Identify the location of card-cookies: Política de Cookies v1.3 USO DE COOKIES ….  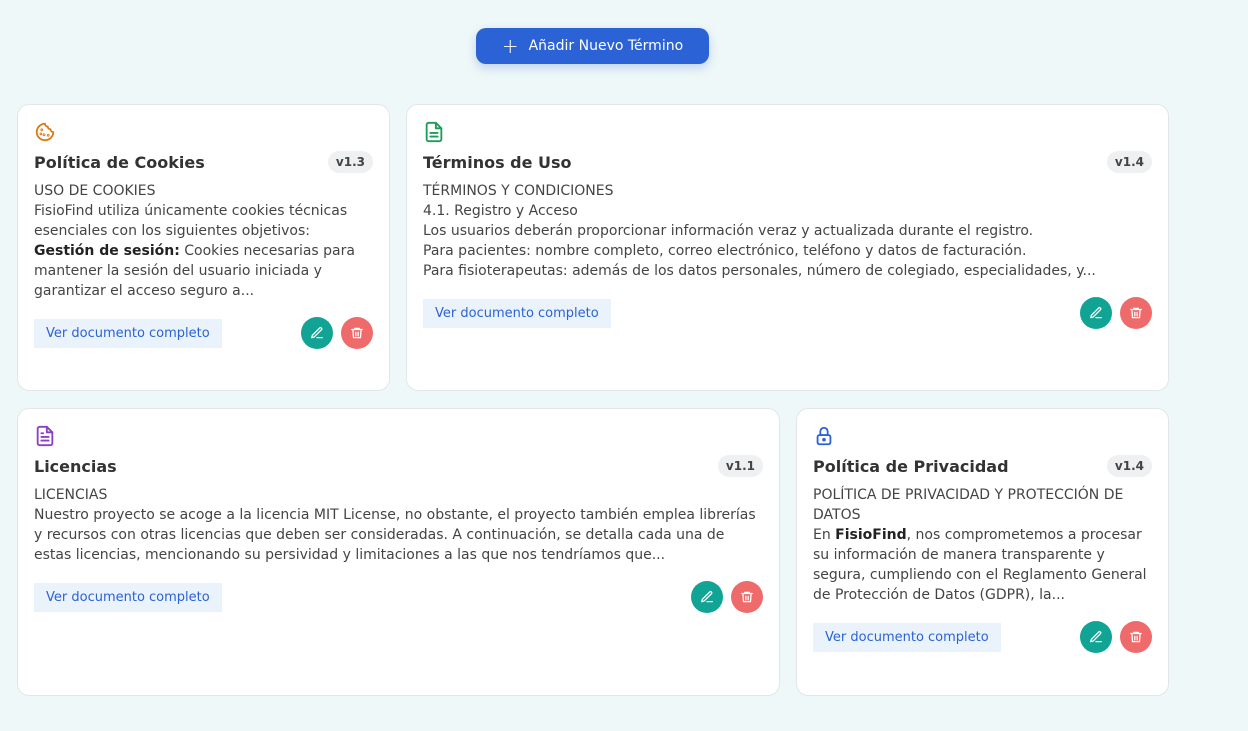
(203, 247).